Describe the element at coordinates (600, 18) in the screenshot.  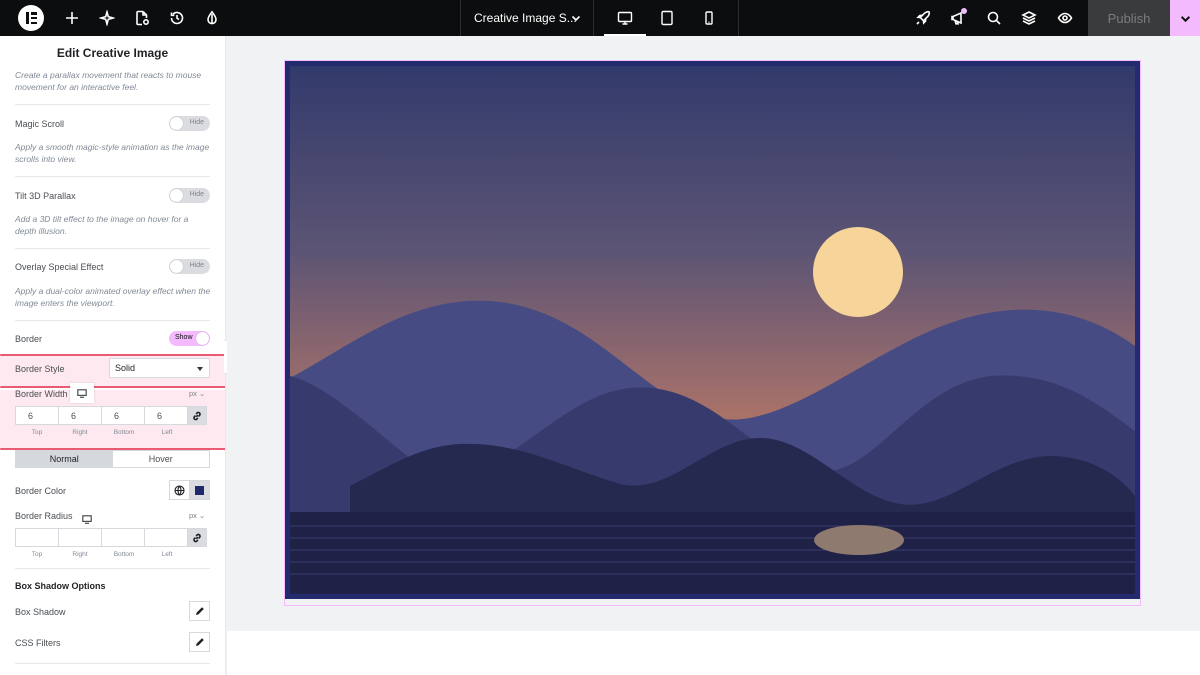
I see `top-bar: Creative Image S... Publish` at that location.